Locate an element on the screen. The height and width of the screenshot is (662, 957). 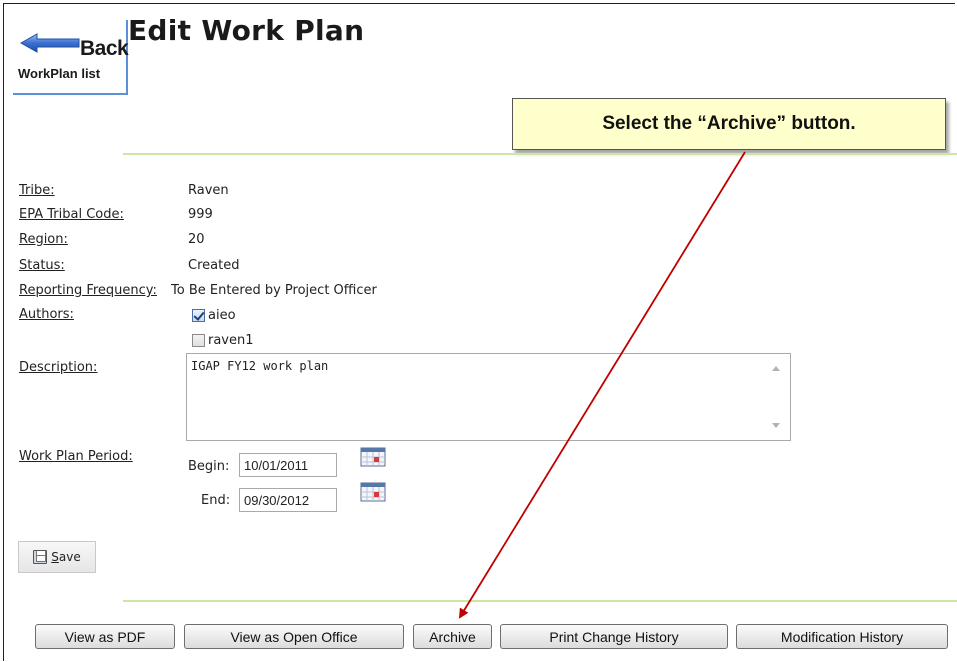
author-name: aieo is located at coordinates (222, 315).